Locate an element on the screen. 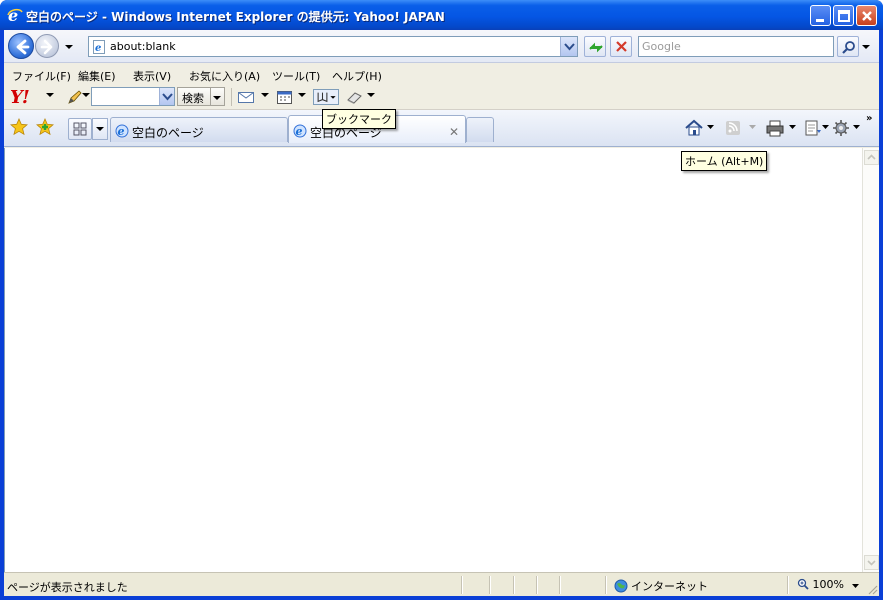 This screenshot has height=600, width=883. refresh-button is located at coordinates (595, 46).